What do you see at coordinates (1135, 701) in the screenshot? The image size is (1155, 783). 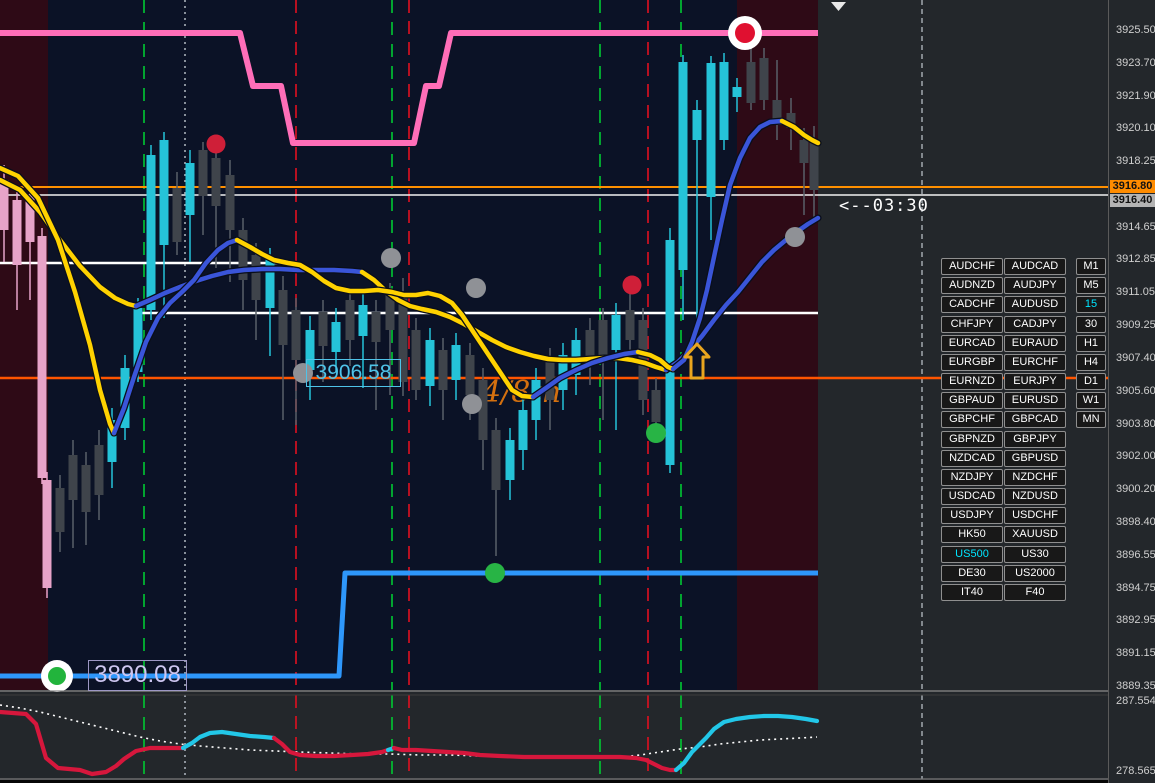 I see `indicator-axis-label: 287.554` at bounding box center [1135, 701].